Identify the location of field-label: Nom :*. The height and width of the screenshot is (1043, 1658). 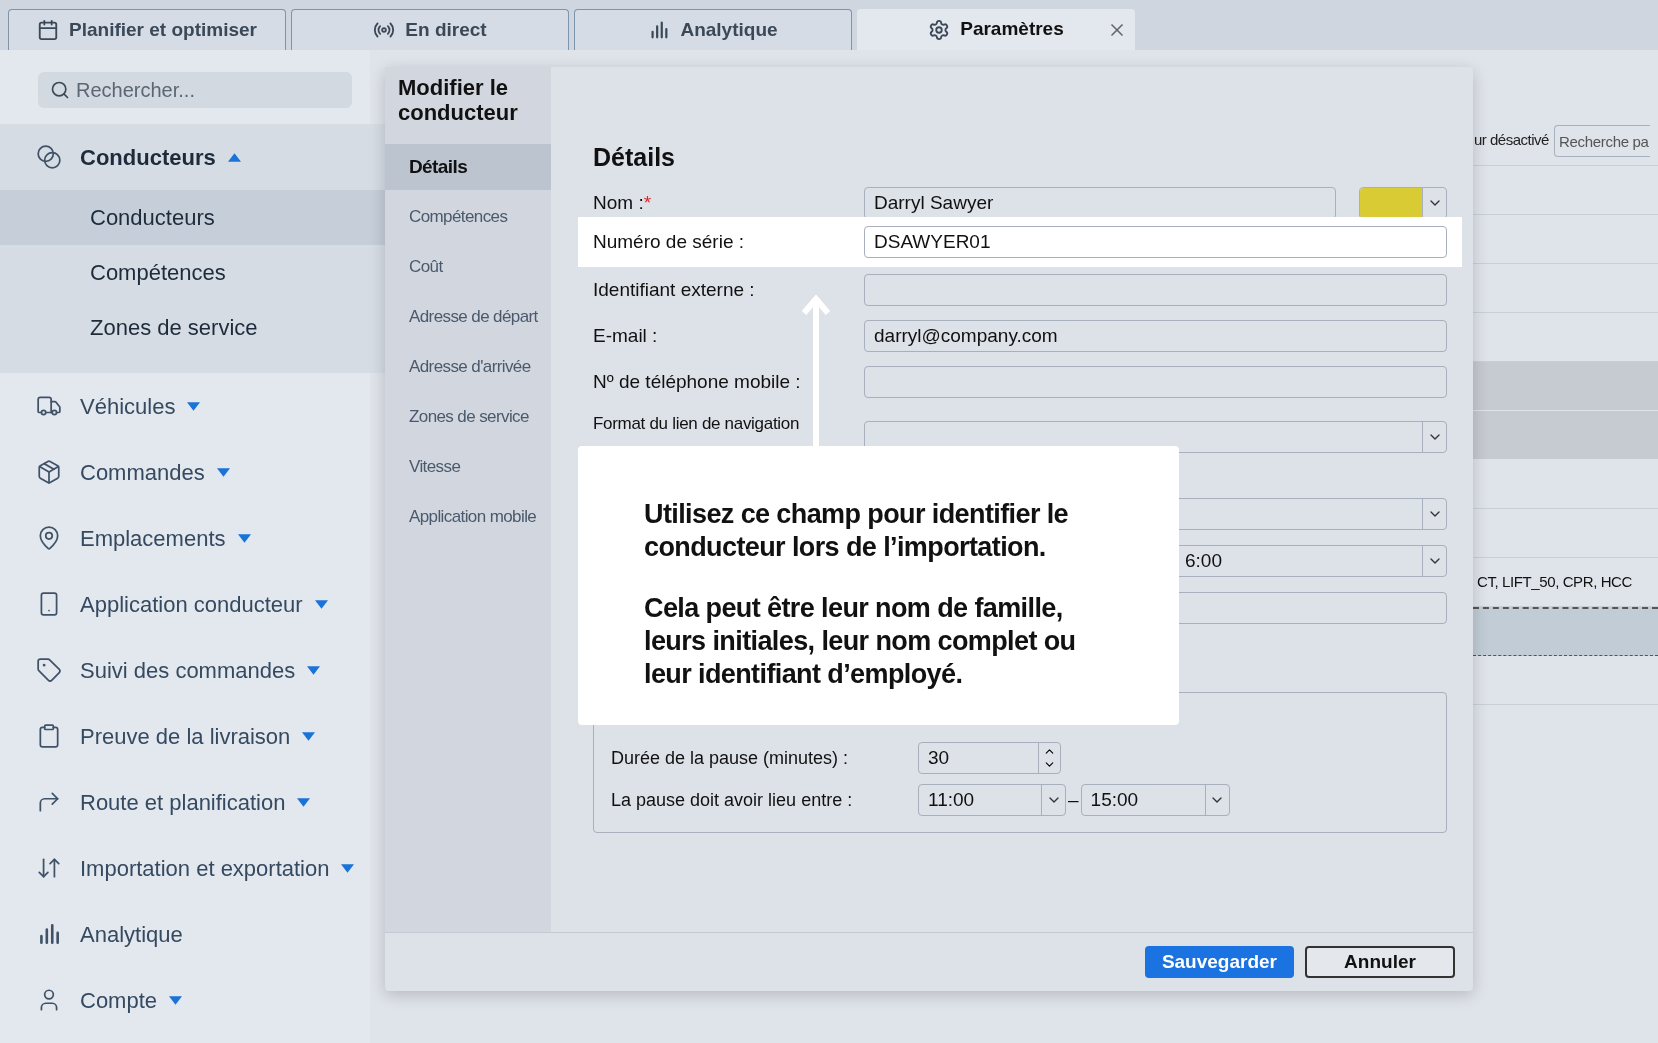
(623, 202).